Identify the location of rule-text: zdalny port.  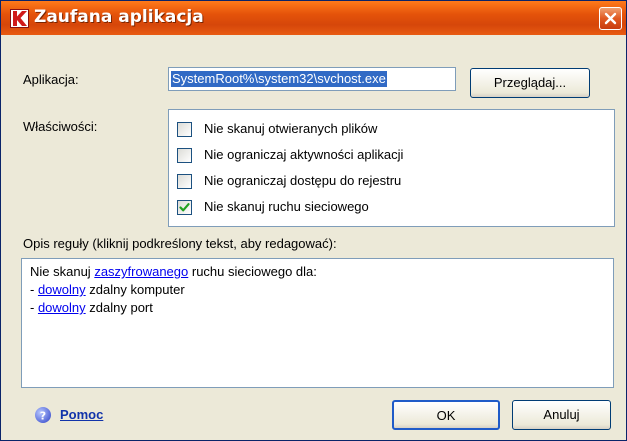
(119, 307).